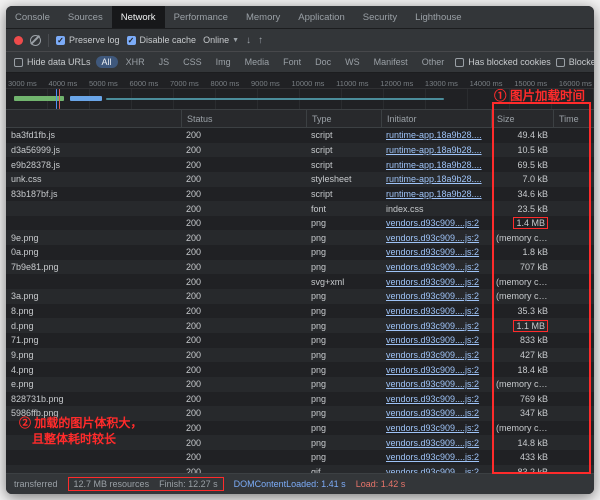 Image resolution: width=600 pixels, height=500 pixels. What do you see at coordinates (243, 118) in the screenshot?
I see `column-header-status: Status` at bounding box center [243, 118].